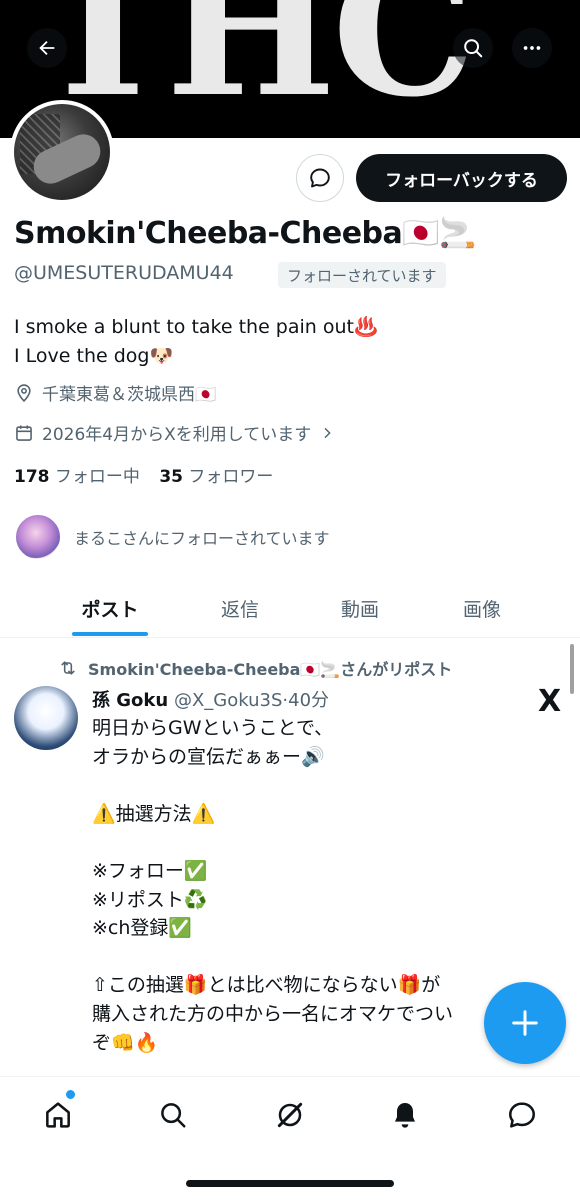 This screenshot has height=1200, width=580. I want to click on repost-indicator: Smokin'Cheeba-Cheeba🇯🇵🚬さんがリポスト, so click(255, 668).